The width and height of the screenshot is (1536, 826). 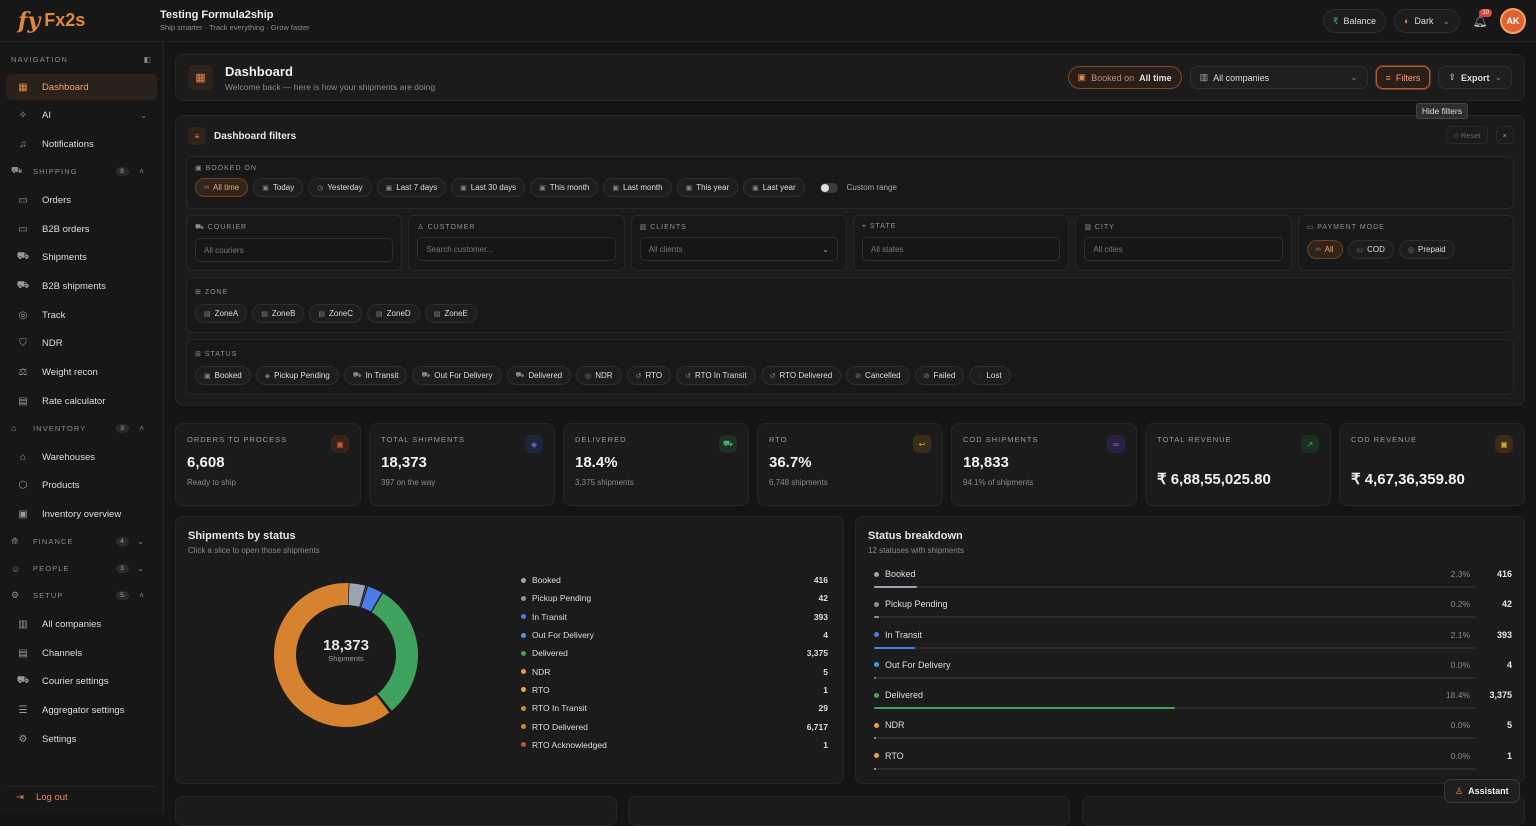 What do you see at coordinates (81, 797) in the screenshot?
I see `logout-button: ⇥ Log out` at bounding box center [81, 797].